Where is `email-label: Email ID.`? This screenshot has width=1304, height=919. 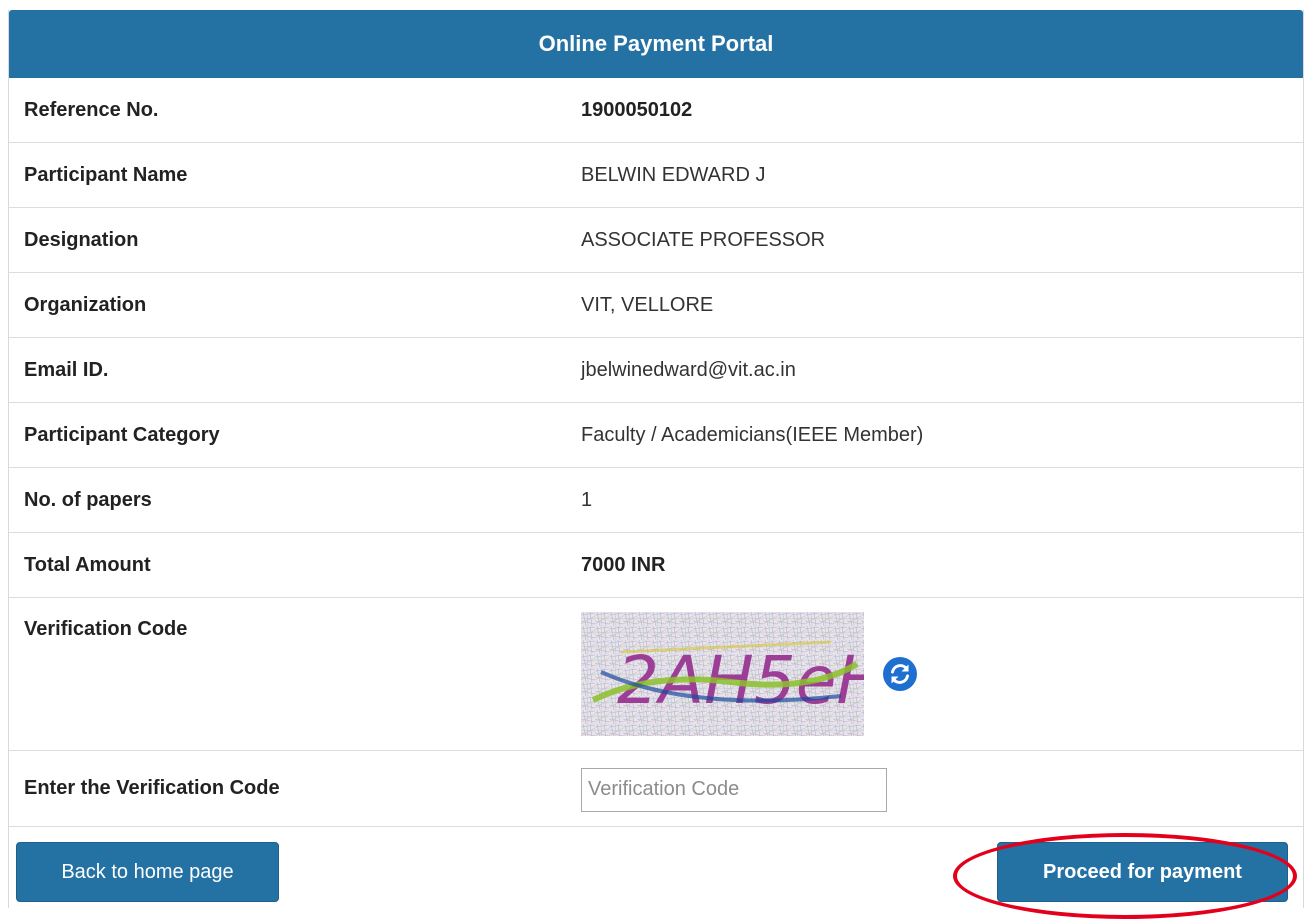 email-label: Email ID. is located at coordinates (66, 369).